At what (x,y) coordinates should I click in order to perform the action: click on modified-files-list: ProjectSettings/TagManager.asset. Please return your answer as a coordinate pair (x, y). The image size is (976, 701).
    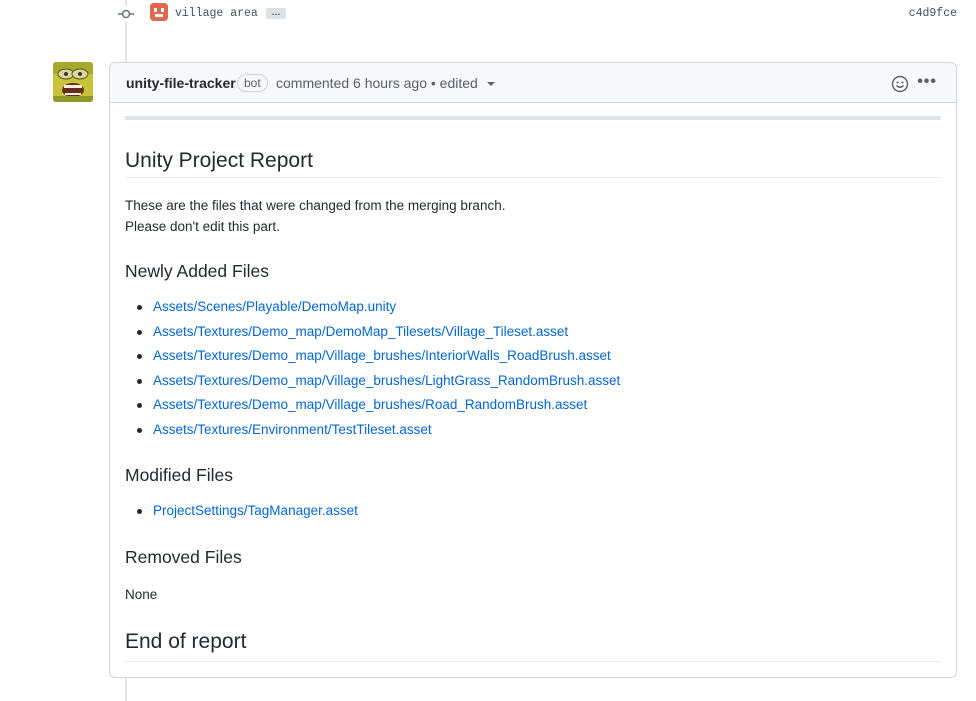
    Looking at the image, I should click on (247, 515).